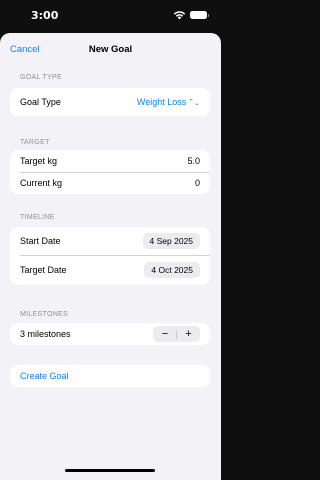 This screenshot has width=320, height=480. I want to click on nav-bar: Cancel New Goal, so click(110, 50).